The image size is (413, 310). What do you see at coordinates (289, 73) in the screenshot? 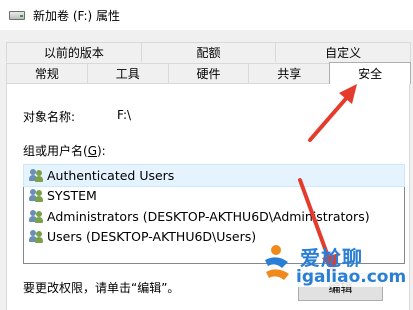
I see `tab-sharing: 共享` at bounding box center [289, 73].